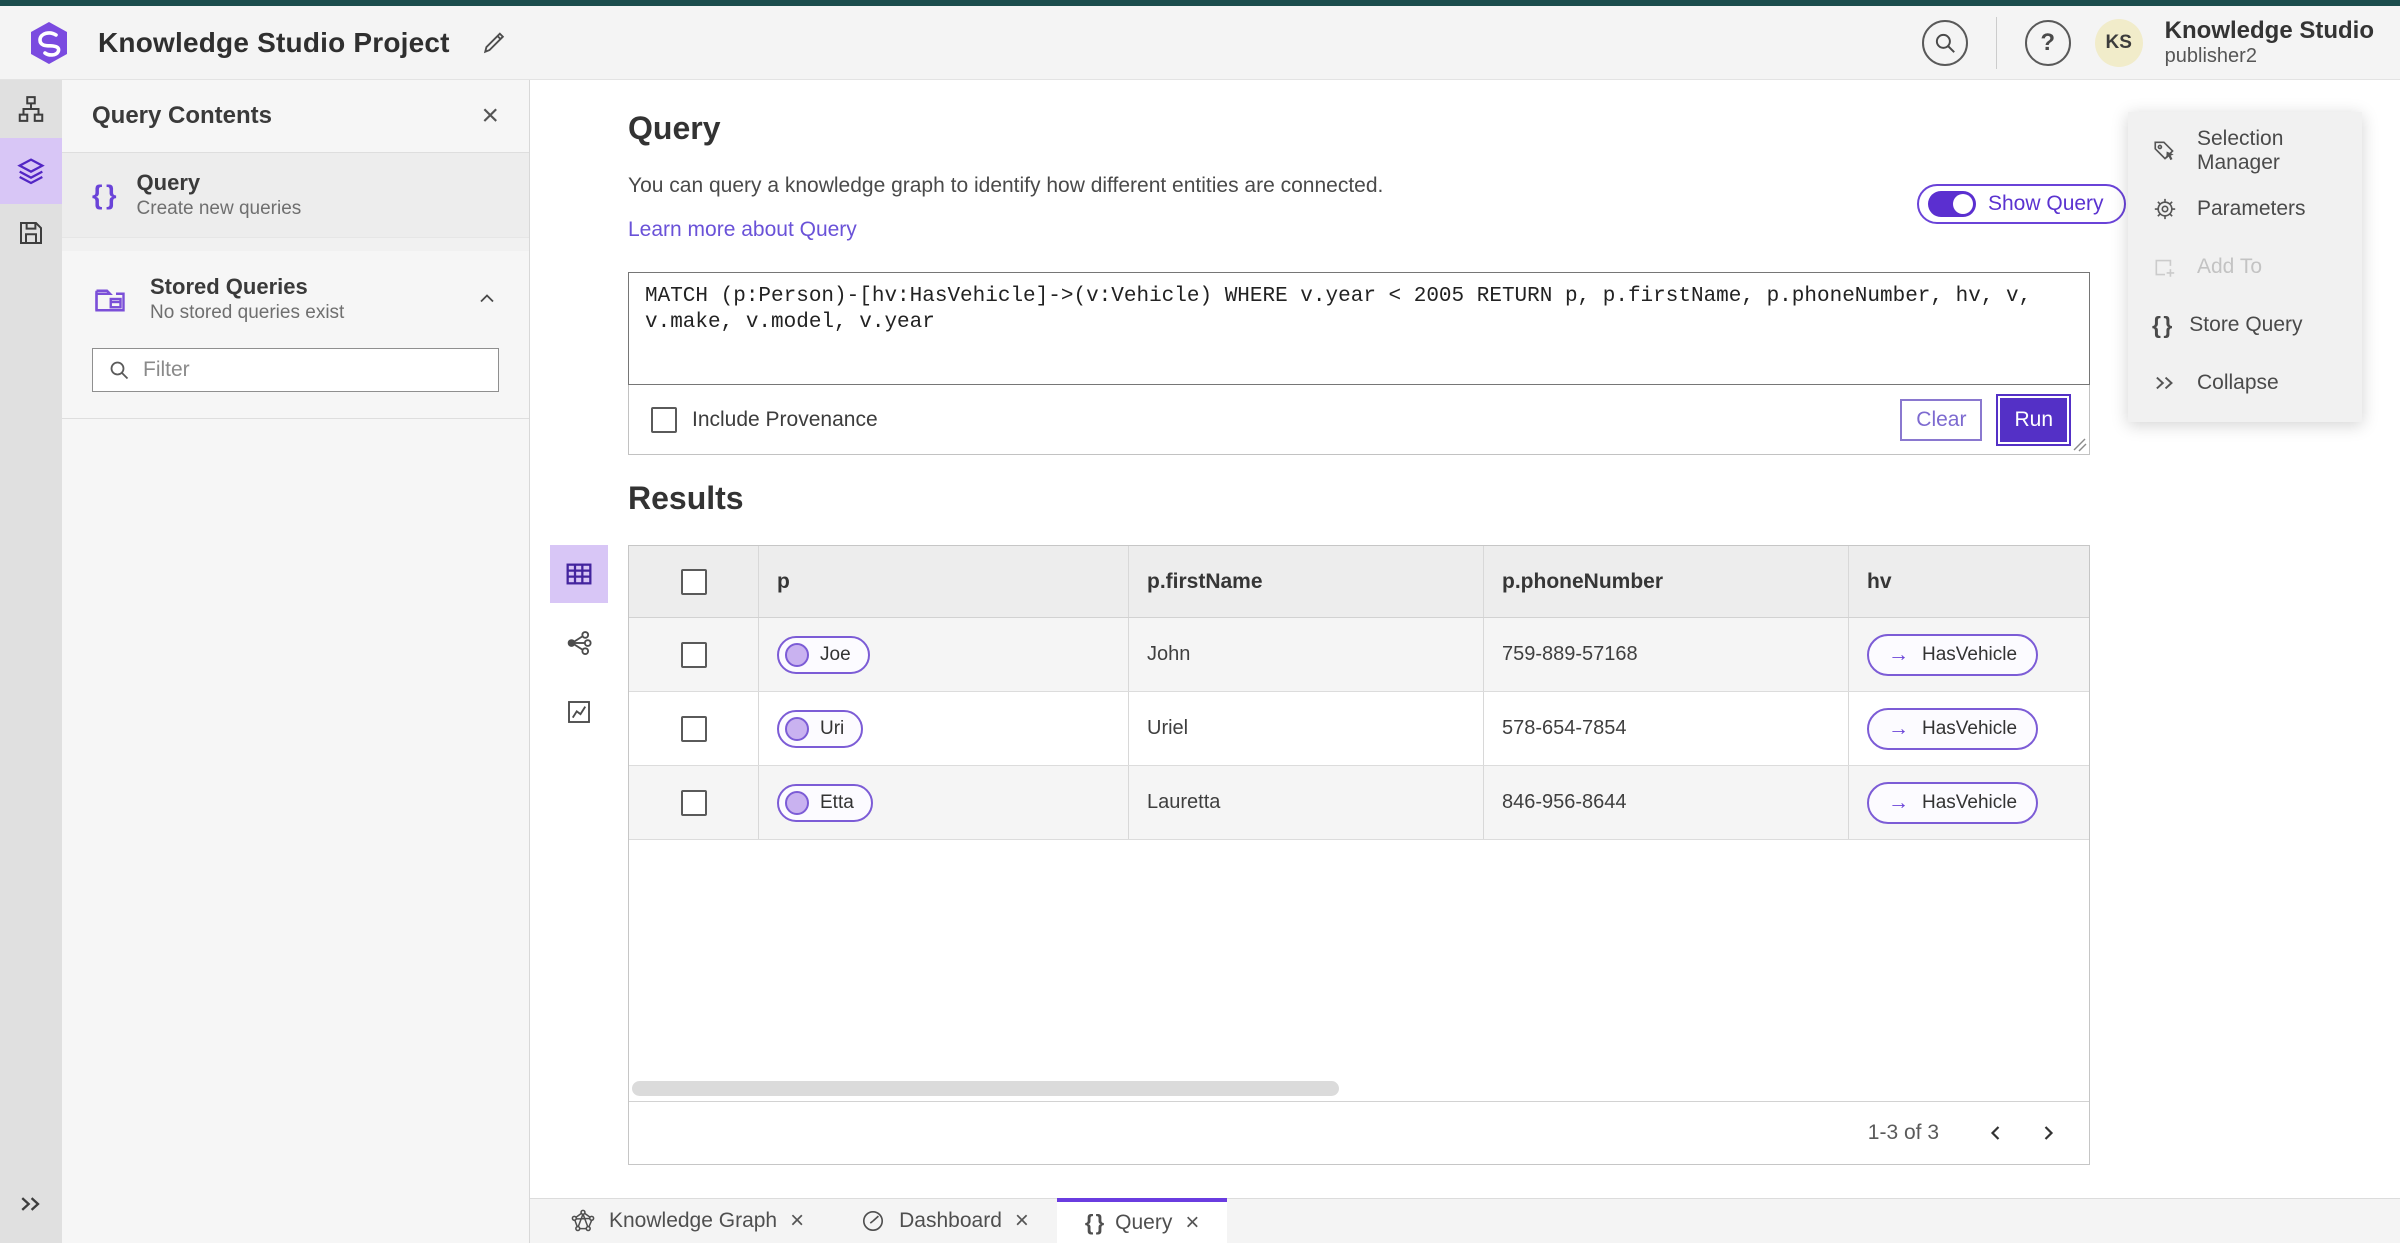 This screenshot has width=2400, height=1243. I want to click on resize-handle-icon, so click(2079, 444).